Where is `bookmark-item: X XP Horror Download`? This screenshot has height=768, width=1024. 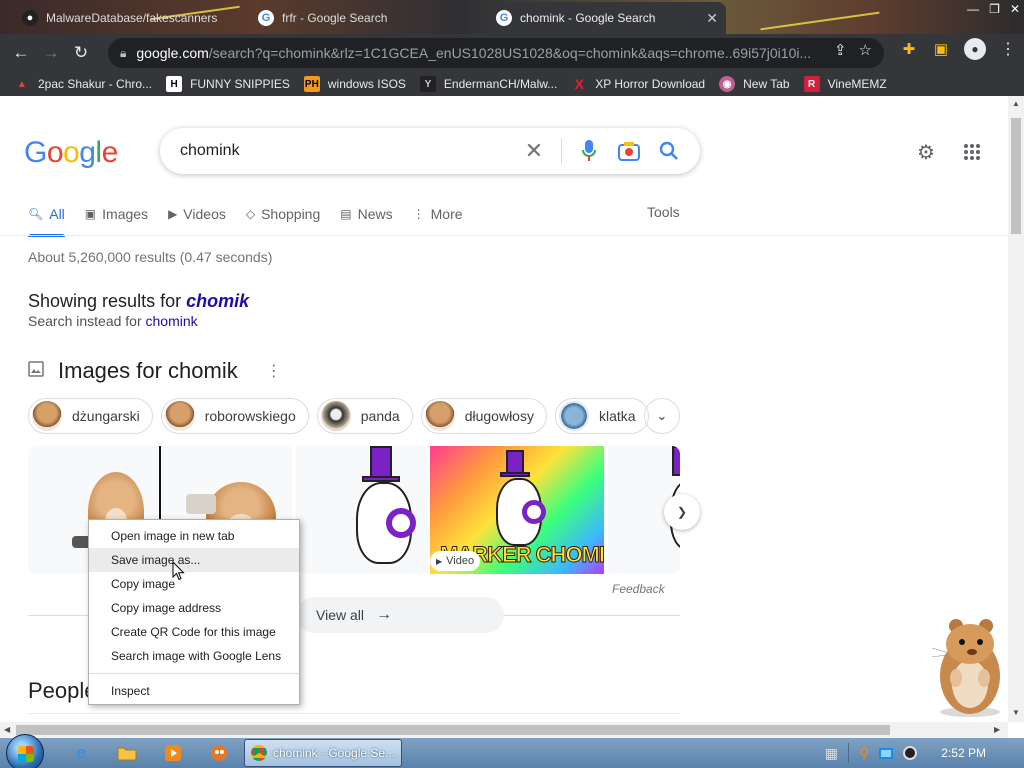 bookmark-item: X XP Horror Download is located at coordinates (638, 84).